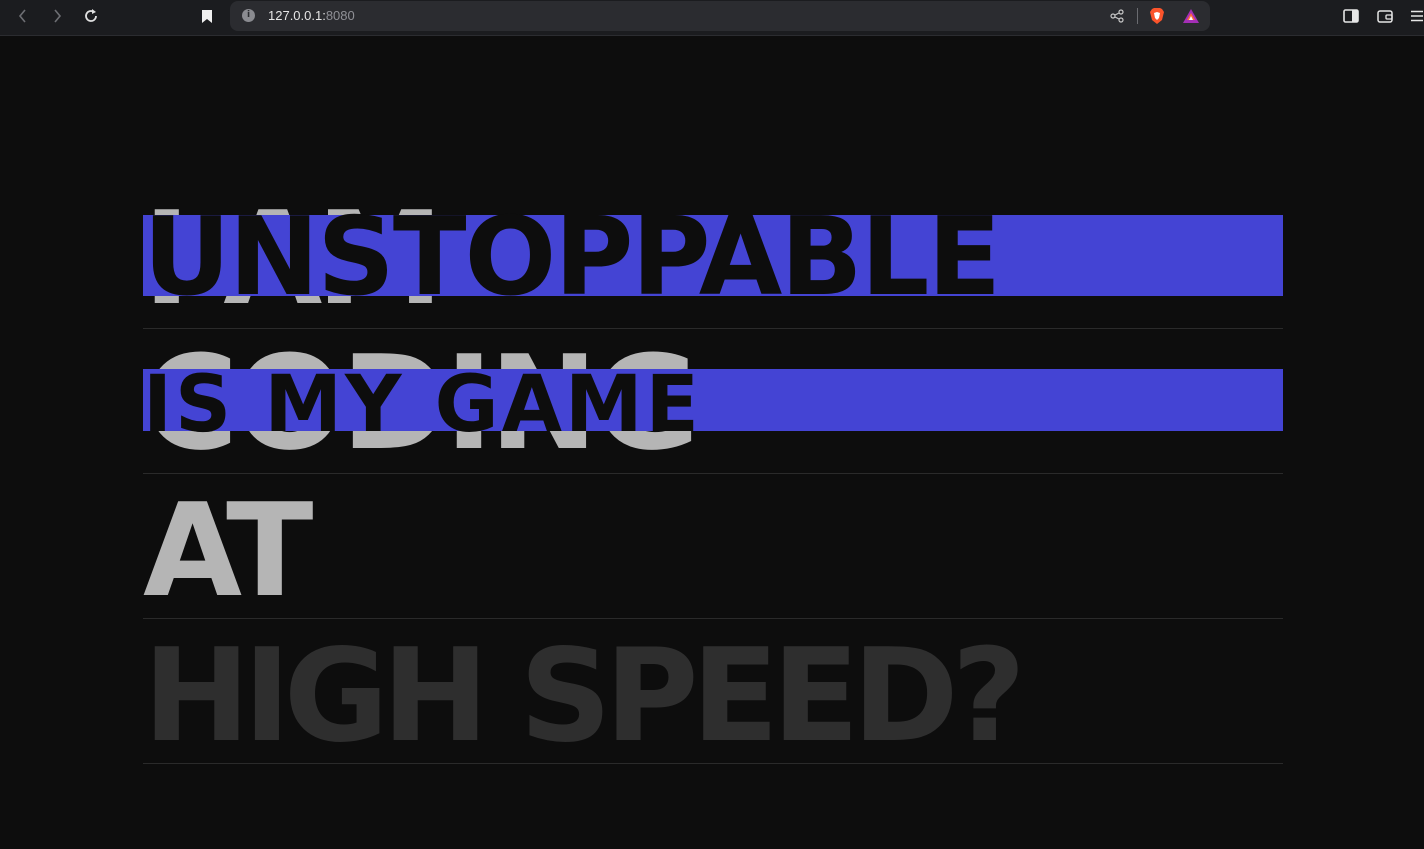  I want to click on reload-icon, so click(91, 15).